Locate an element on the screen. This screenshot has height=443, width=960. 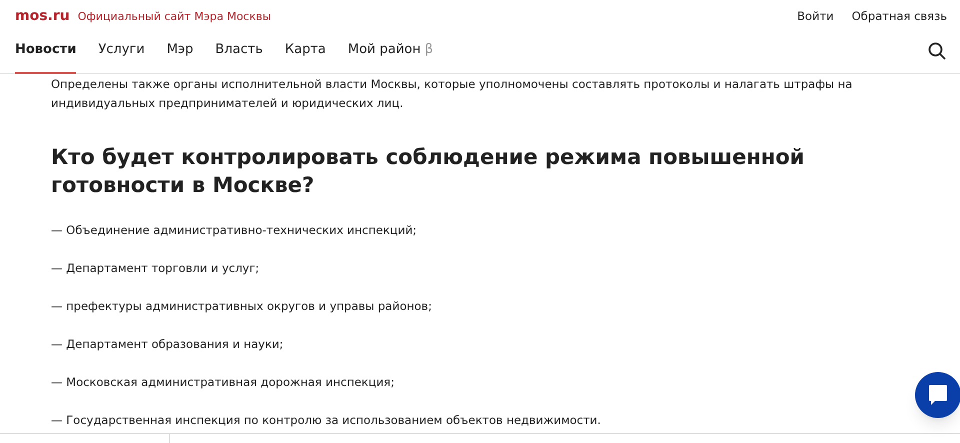
list-item: — Объединение административно-технических инспекций; is located at coordinates (234, 230).